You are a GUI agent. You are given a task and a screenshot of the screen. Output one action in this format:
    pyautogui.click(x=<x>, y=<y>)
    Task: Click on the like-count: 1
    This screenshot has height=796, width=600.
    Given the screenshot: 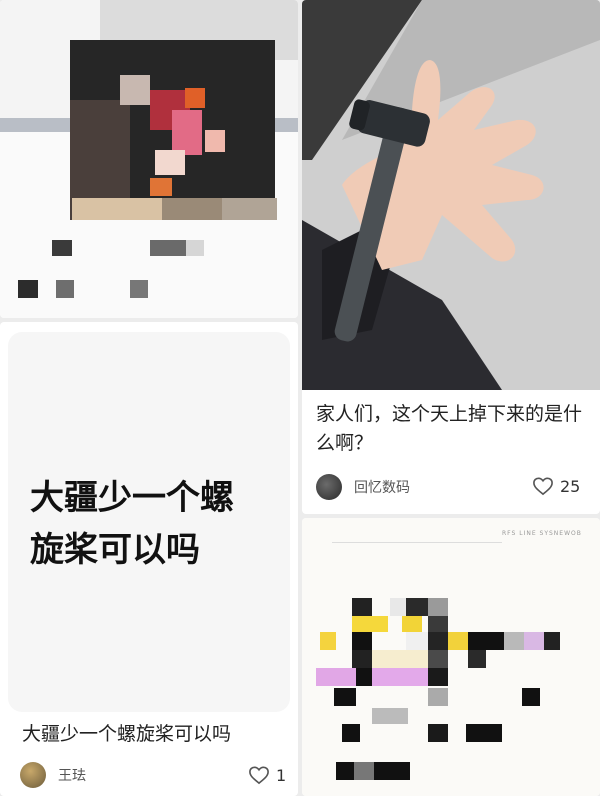 What is the action you would take?
    pyautogui.click(x=281, y=775)
    